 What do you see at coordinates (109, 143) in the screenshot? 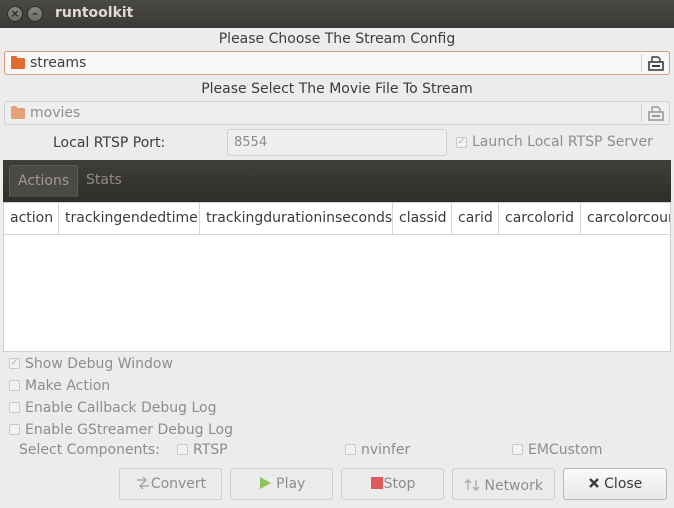
I see `rtsp-port-label: Local RTSP Port:` at bounding box center [109, 143].